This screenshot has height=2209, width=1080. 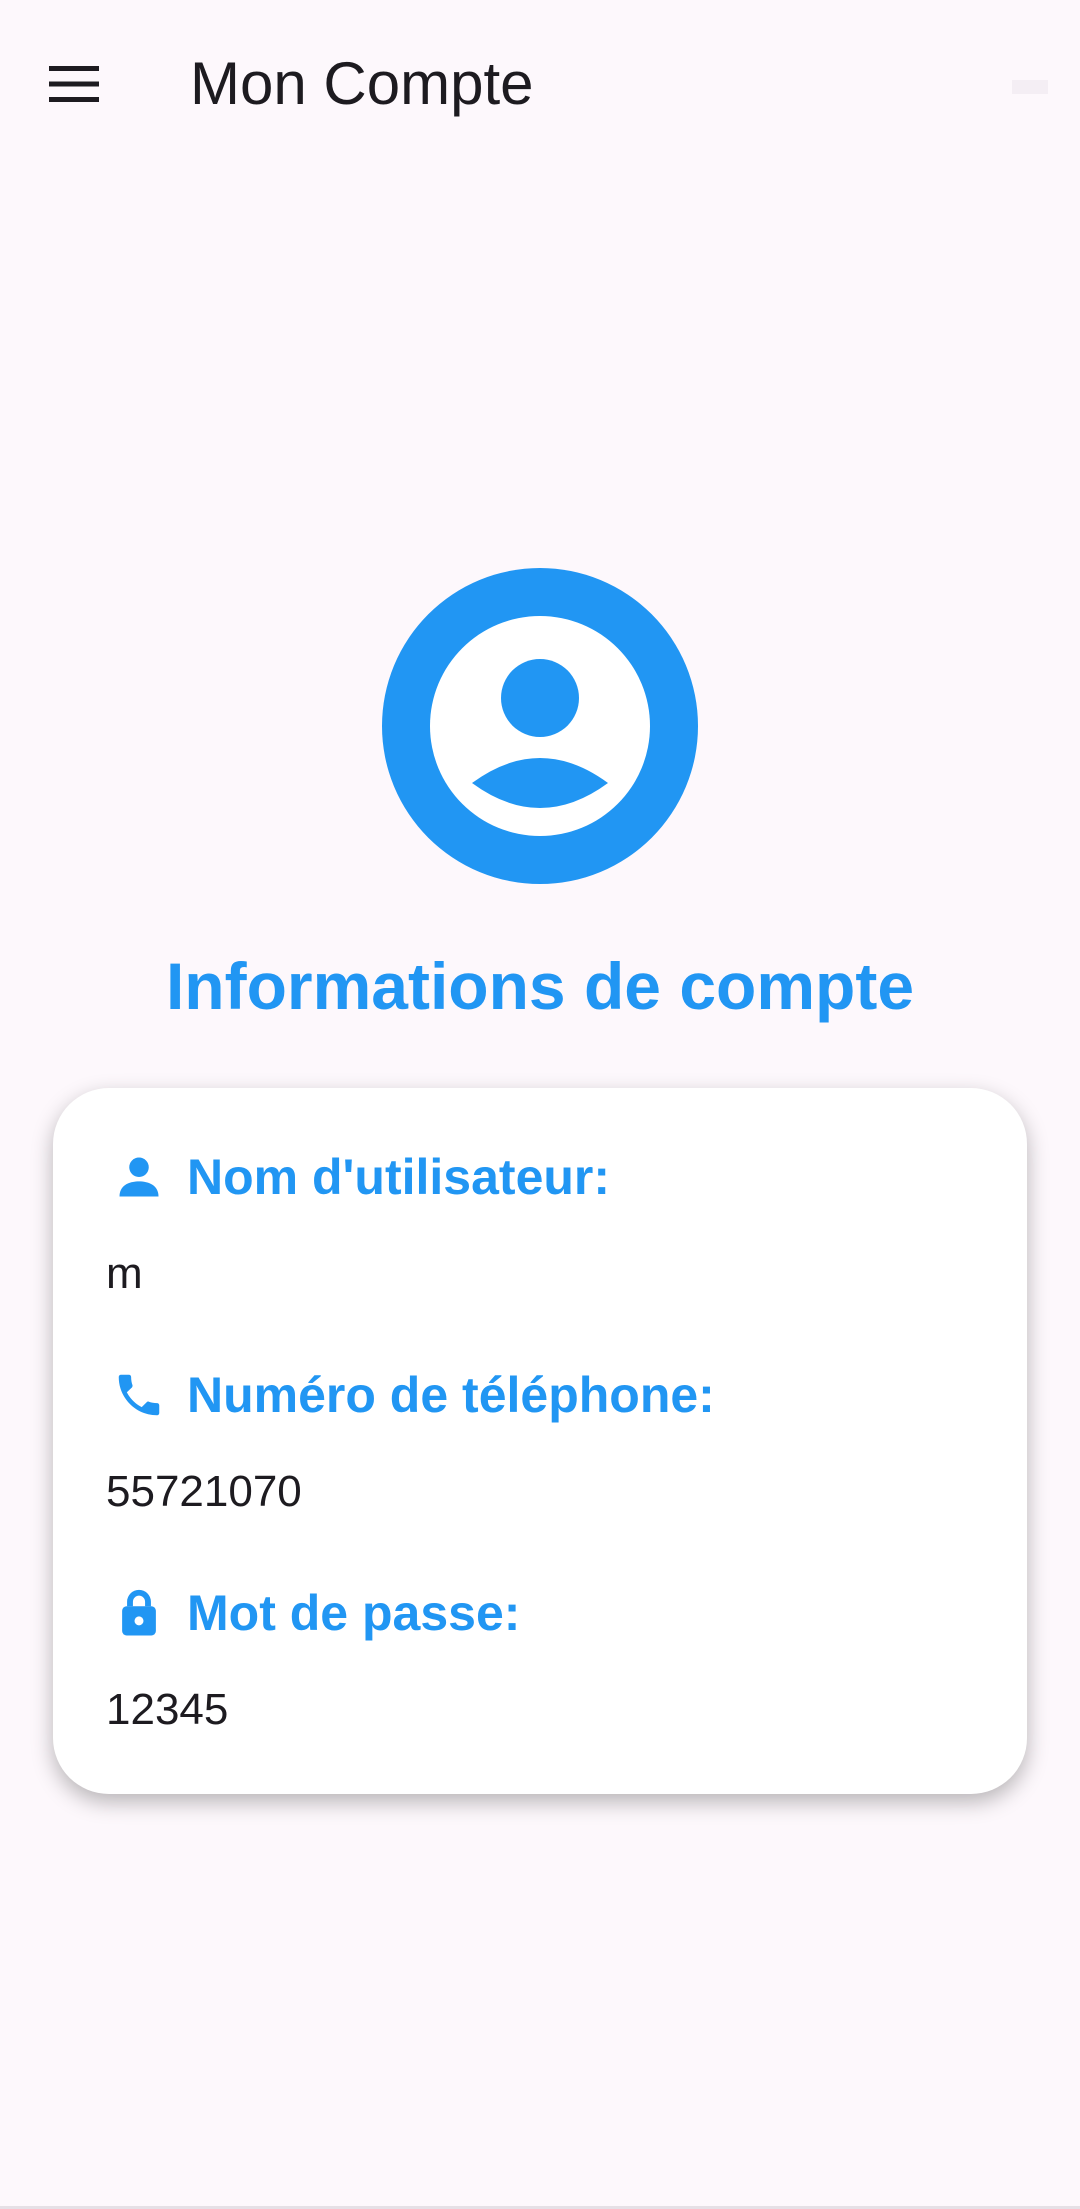 What do you see at coordinates (167, 1709) in the screenshot?
I see `password-value: 12345` at bounding box center [167, 1709].